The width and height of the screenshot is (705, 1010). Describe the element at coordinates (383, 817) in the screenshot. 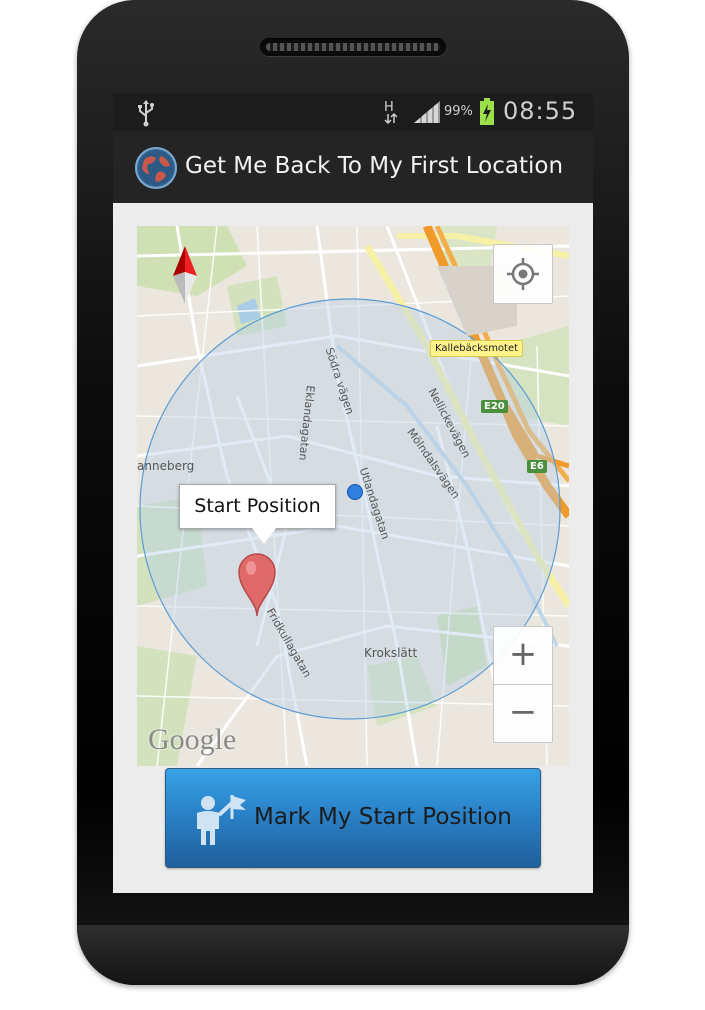

I see `mark-start-position-label: Mark My Start Position` at that location.